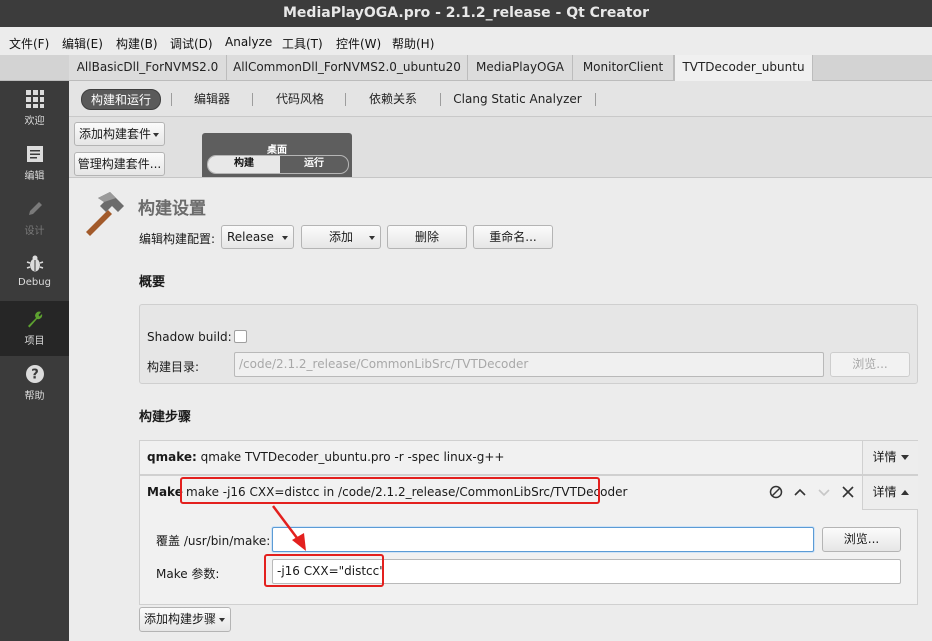 This screenshot has width=932, height=641. I want to click on mode-projects: 项目, so click(34, 328).